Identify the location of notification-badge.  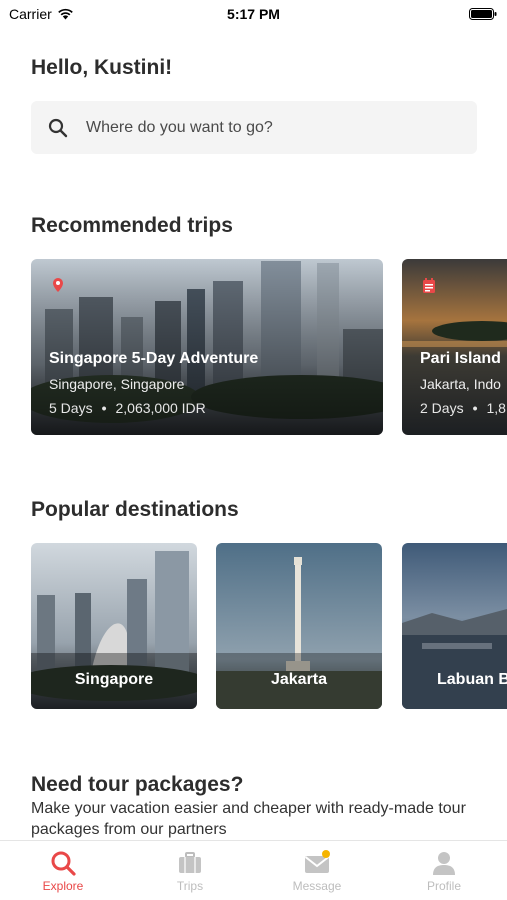
(326, 854).